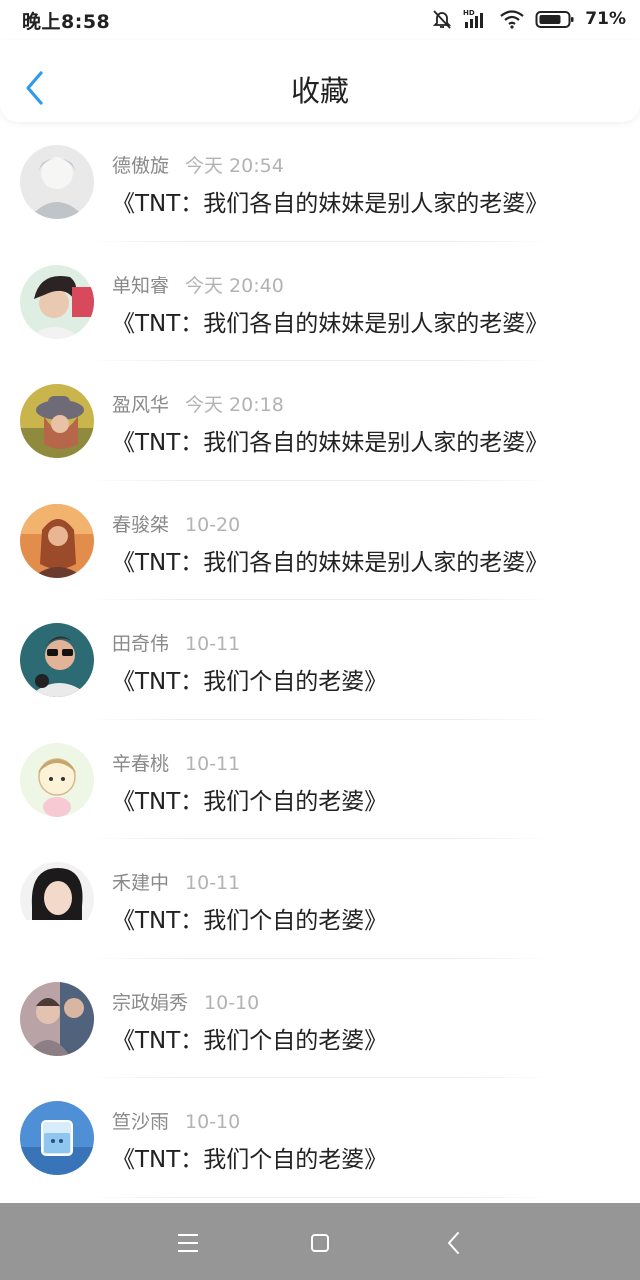 The image size is (640, 1280). I want to click on timestamp: 今天 20:40, so click(234, 285).